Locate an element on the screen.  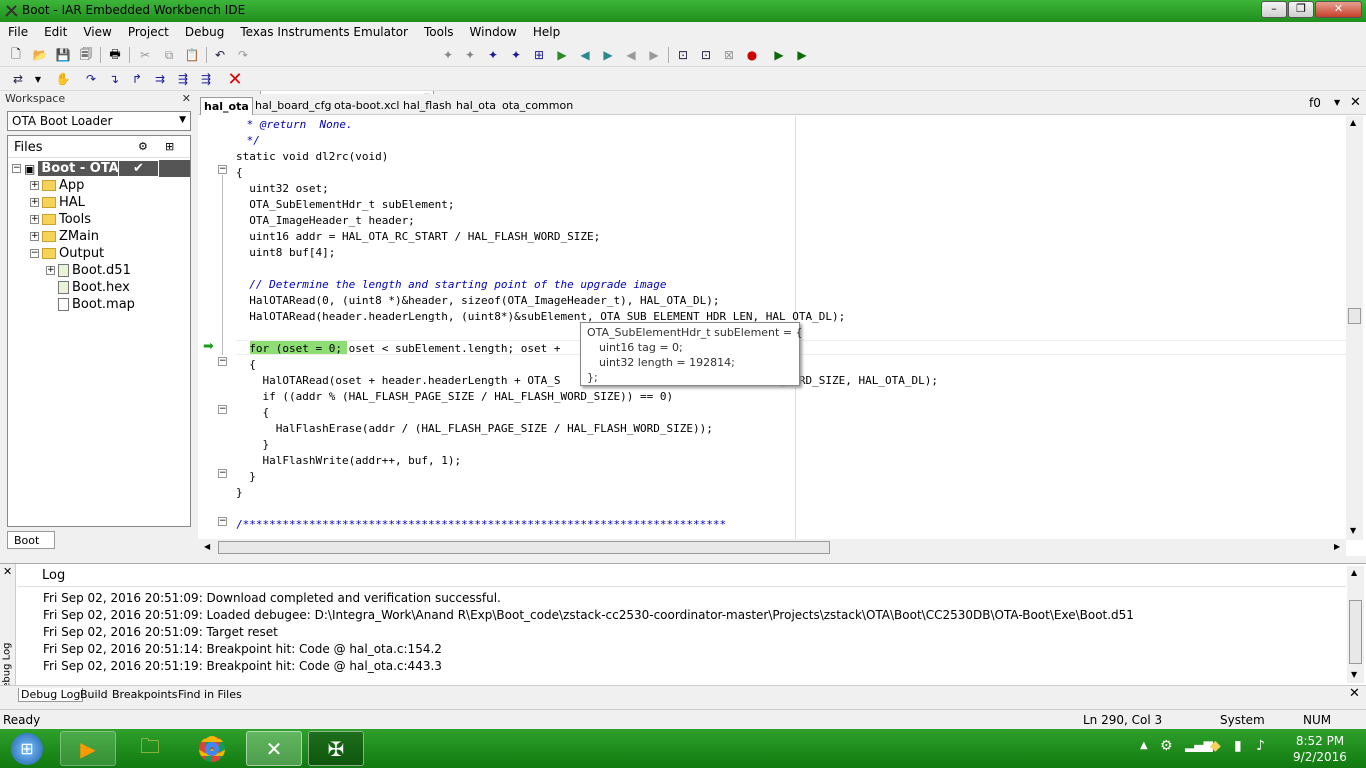
volume-icon: ♪ is located at coordinates (1260, 746).